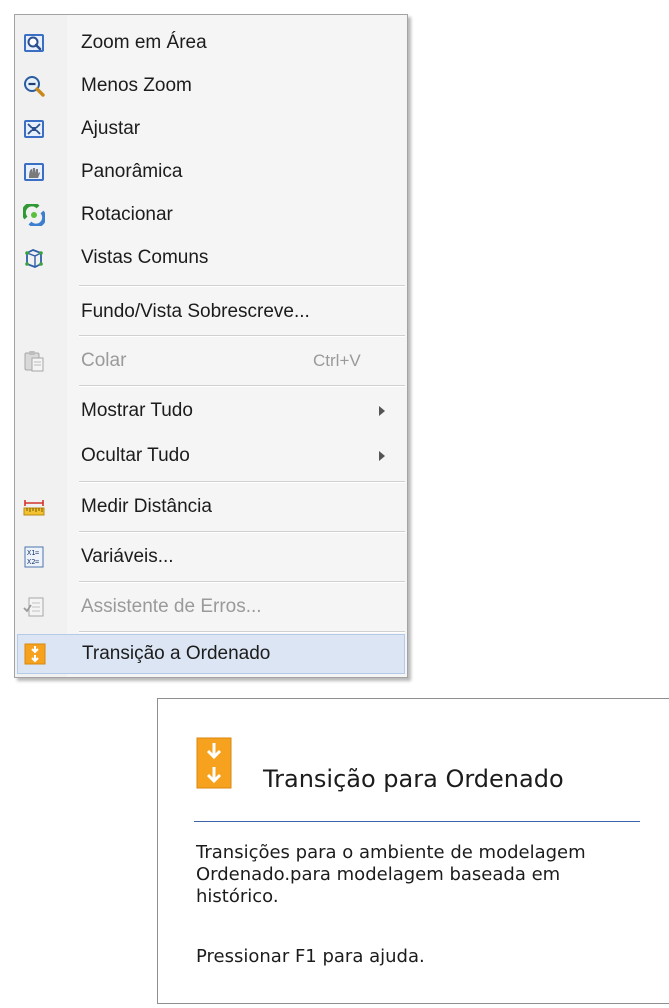  Describe the element at coordinates (211, 456) in the screenshot. I see `menu-item-hide-all: Ocultar Tudo` at that location.